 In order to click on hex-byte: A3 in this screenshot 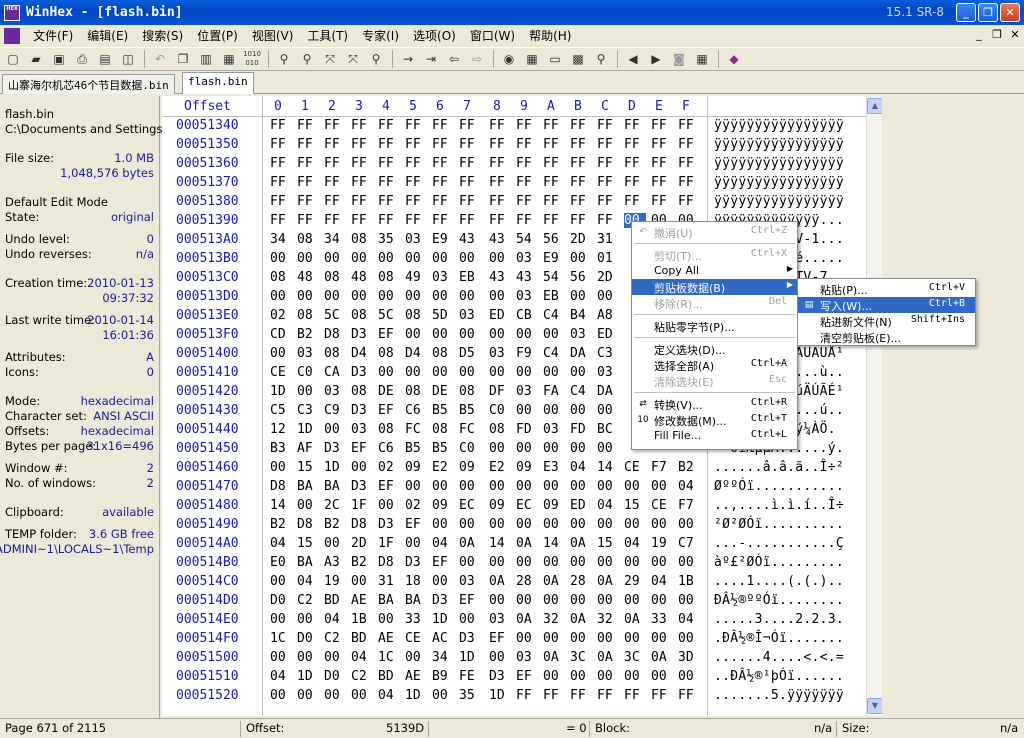, I will do `click(335, 562)`.